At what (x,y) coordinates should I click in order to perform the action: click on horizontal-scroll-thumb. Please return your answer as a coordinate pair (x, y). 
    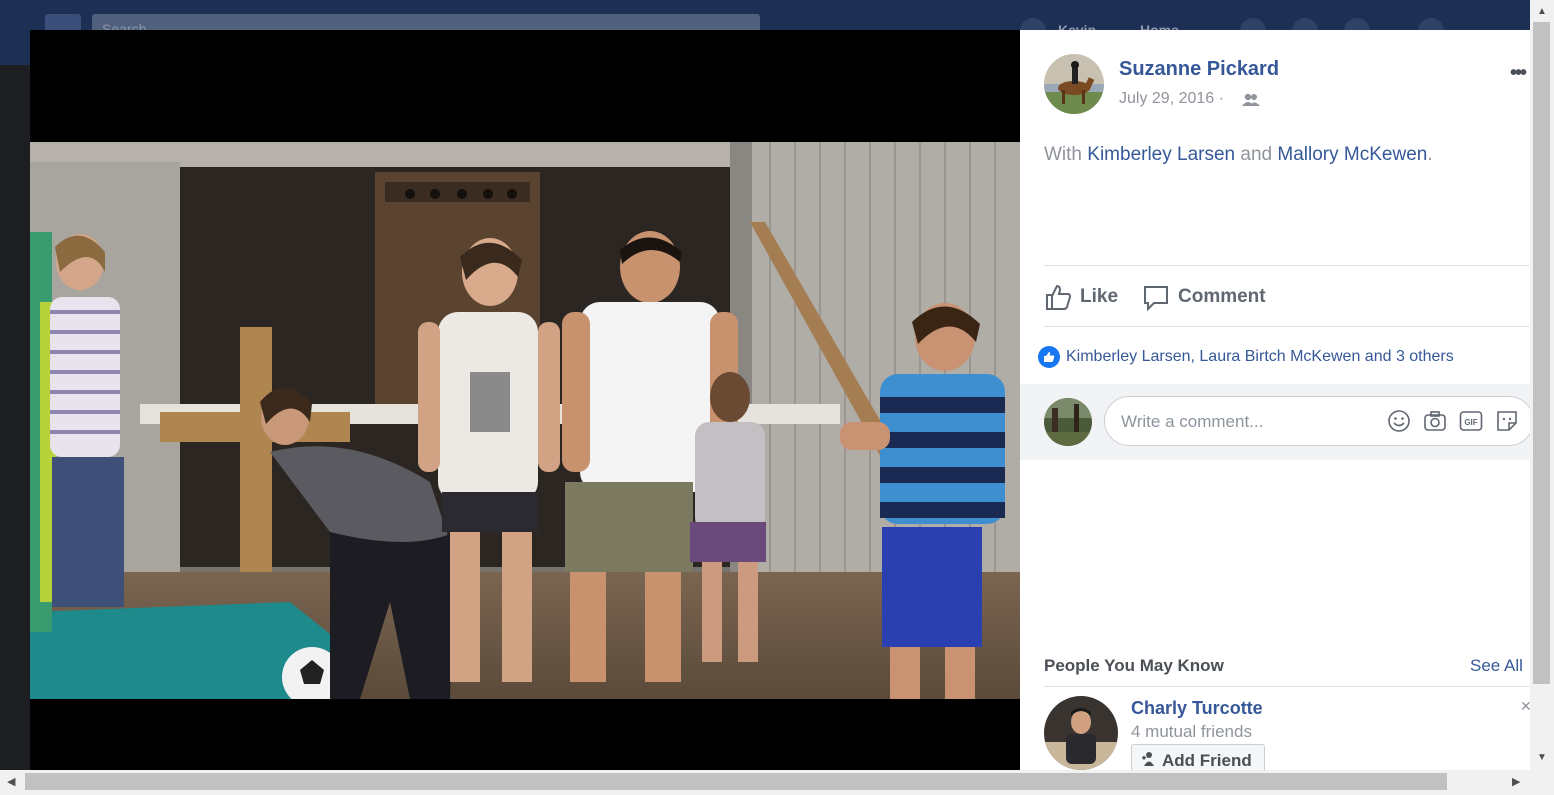
    Looking at the image, I should click on (736, 781).